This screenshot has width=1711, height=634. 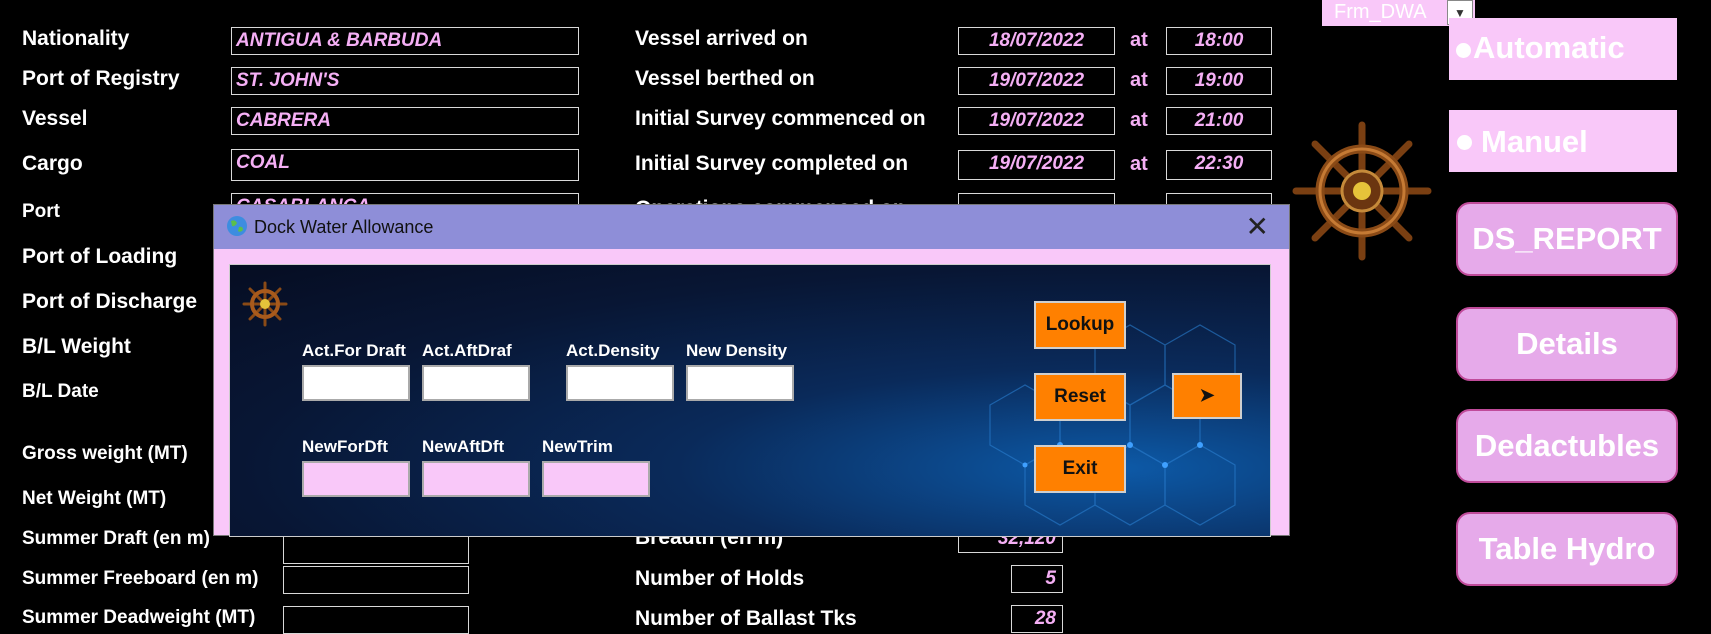 I want to click on new-density-input, so click(x=740, y=383).